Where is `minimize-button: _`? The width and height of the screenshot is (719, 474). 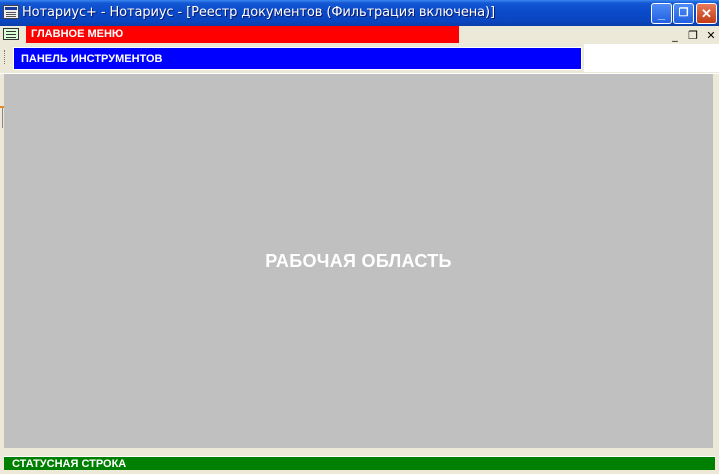 minimize-button: _ is located at coordinates (661, 13).